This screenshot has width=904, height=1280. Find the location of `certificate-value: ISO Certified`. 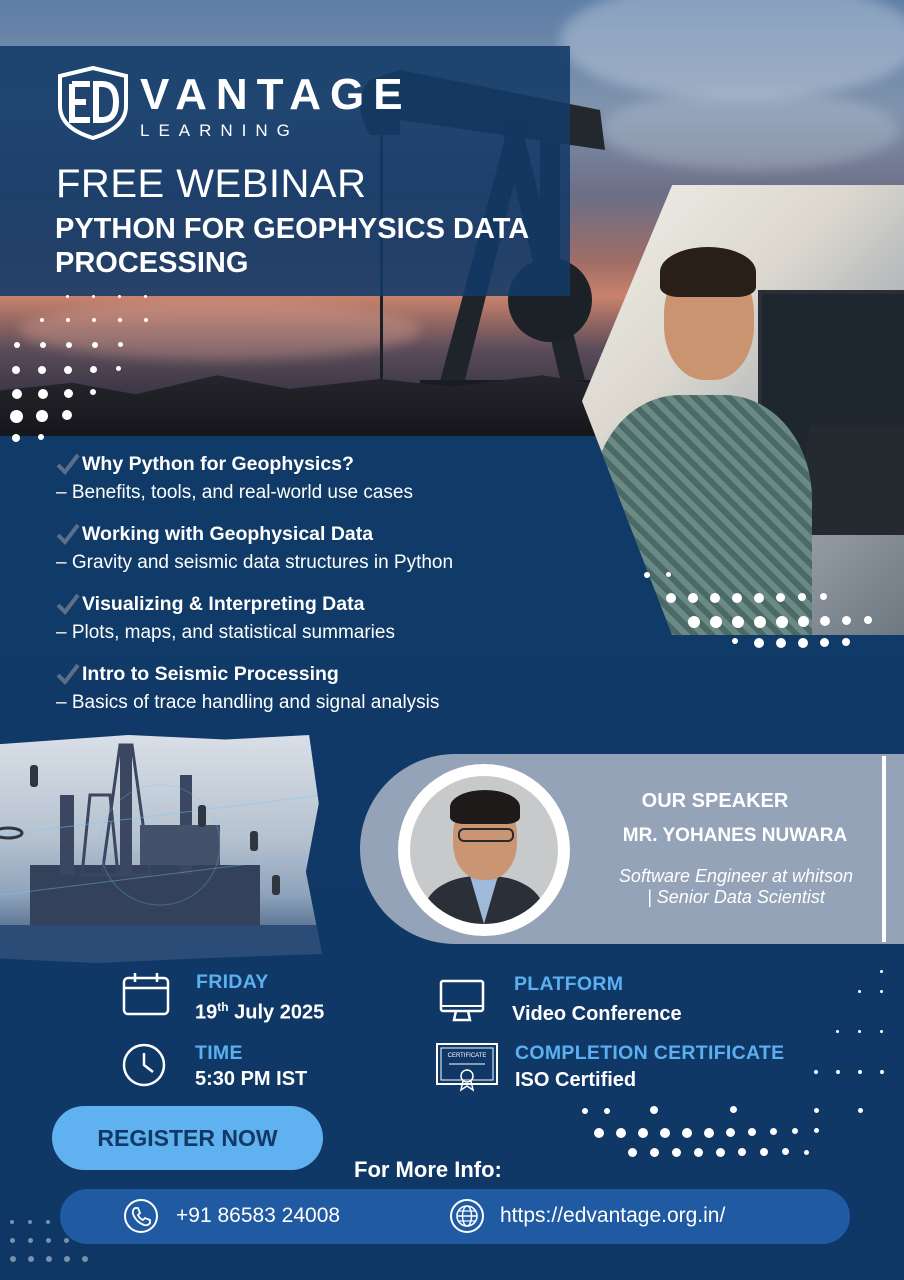

certificate-value: ISO Certified is located at coordinates (576, 1080).